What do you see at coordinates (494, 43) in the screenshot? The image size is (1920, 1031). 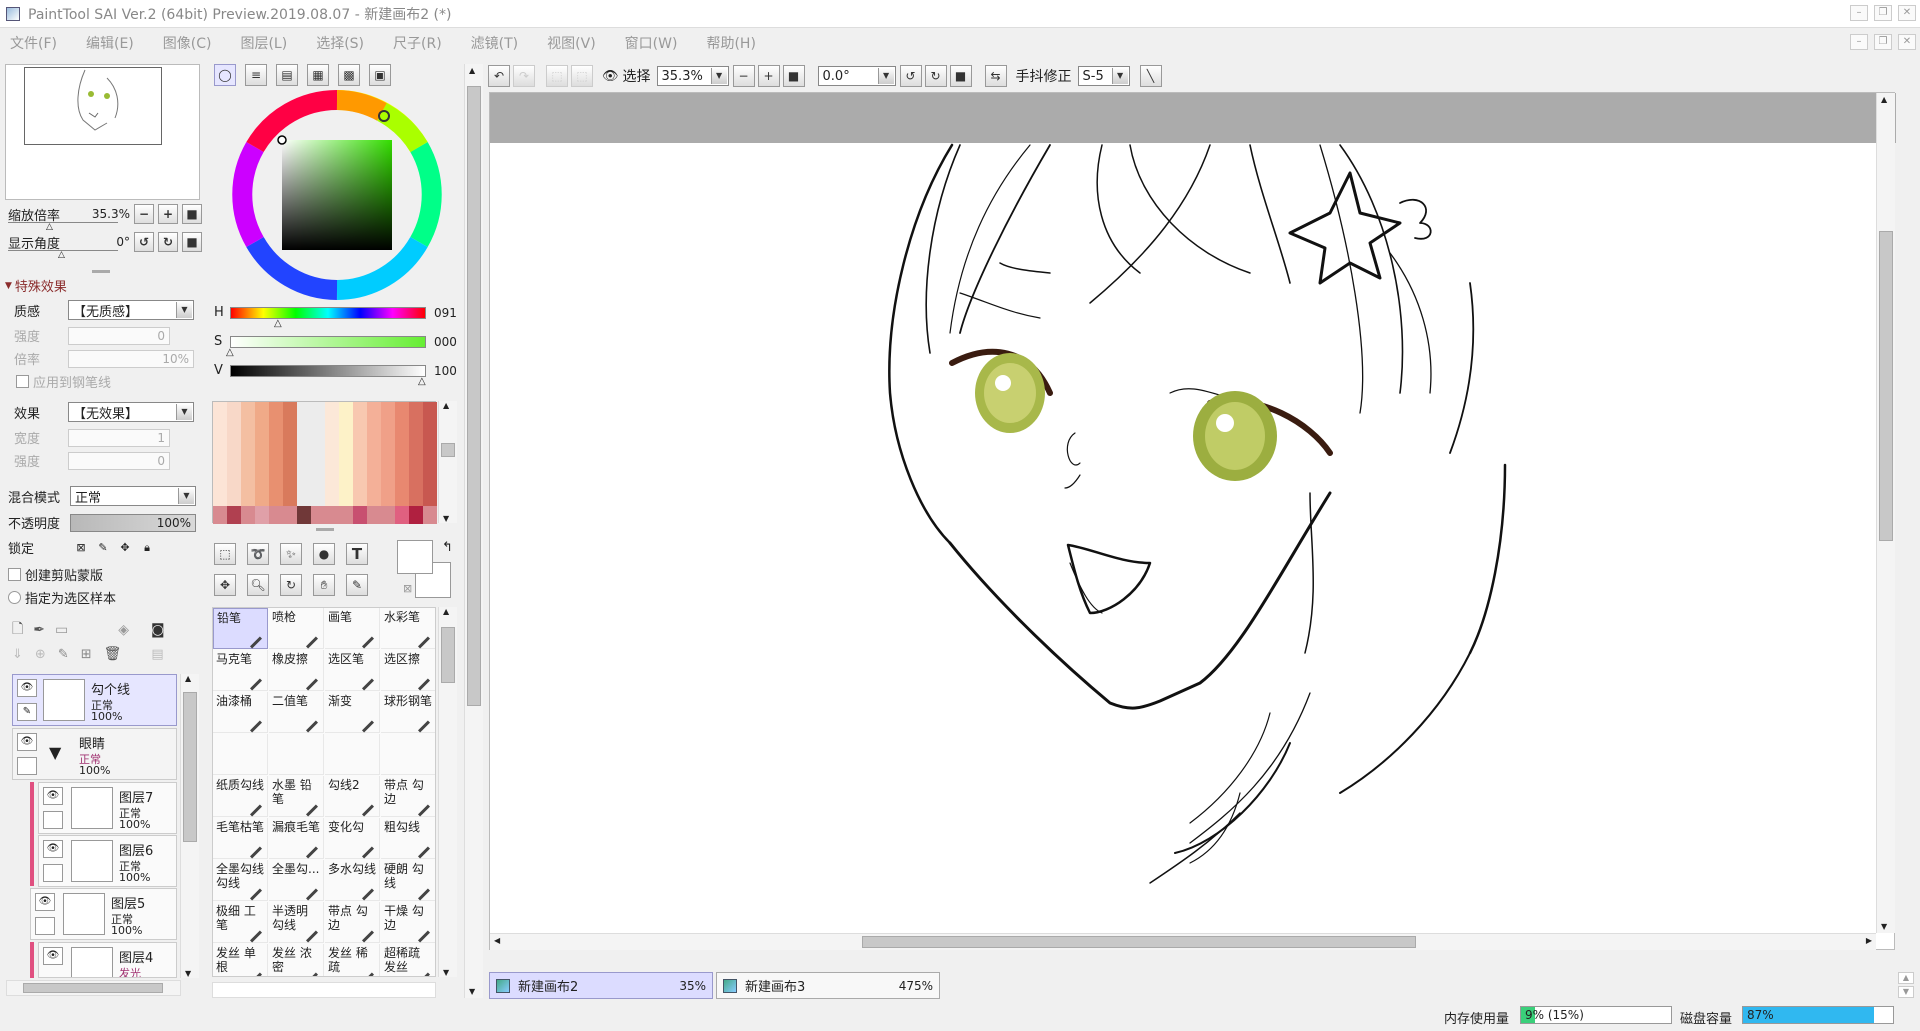 I see `menu-filter: 滤镜(T)` at bounding box center [494, 43].